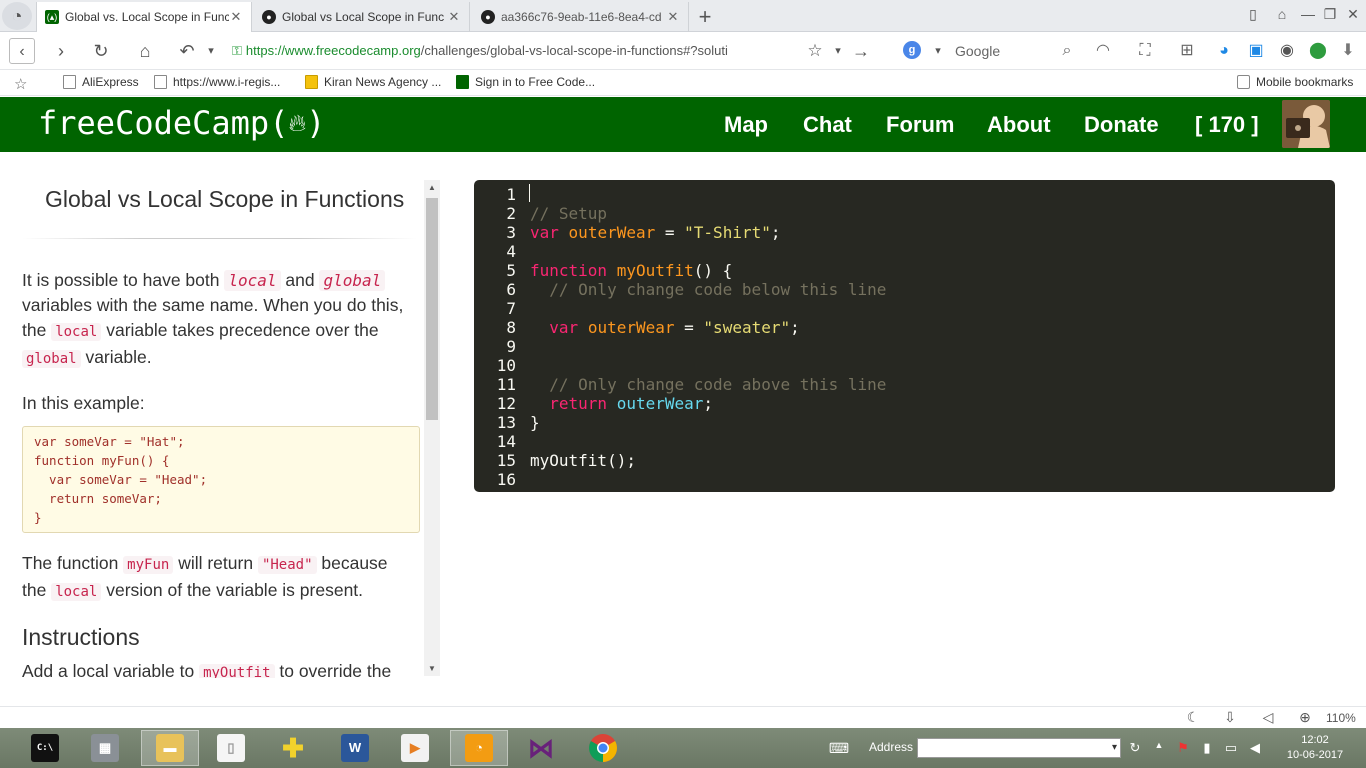  I want to click on points-counter: [ 170 ], so click(1227, 125).